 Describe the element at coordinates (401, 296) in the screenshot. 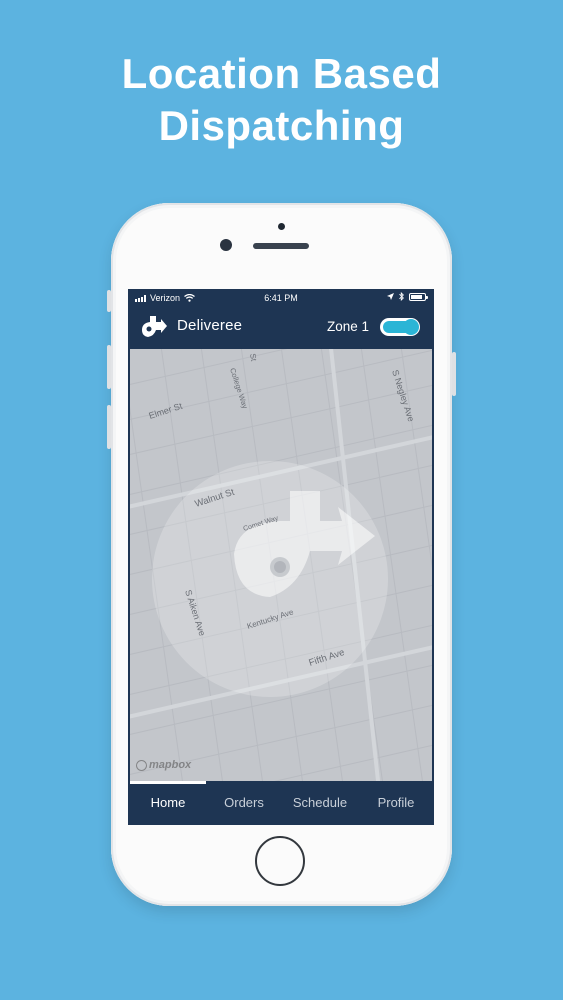

I see `bluetooth-icon` at that location.